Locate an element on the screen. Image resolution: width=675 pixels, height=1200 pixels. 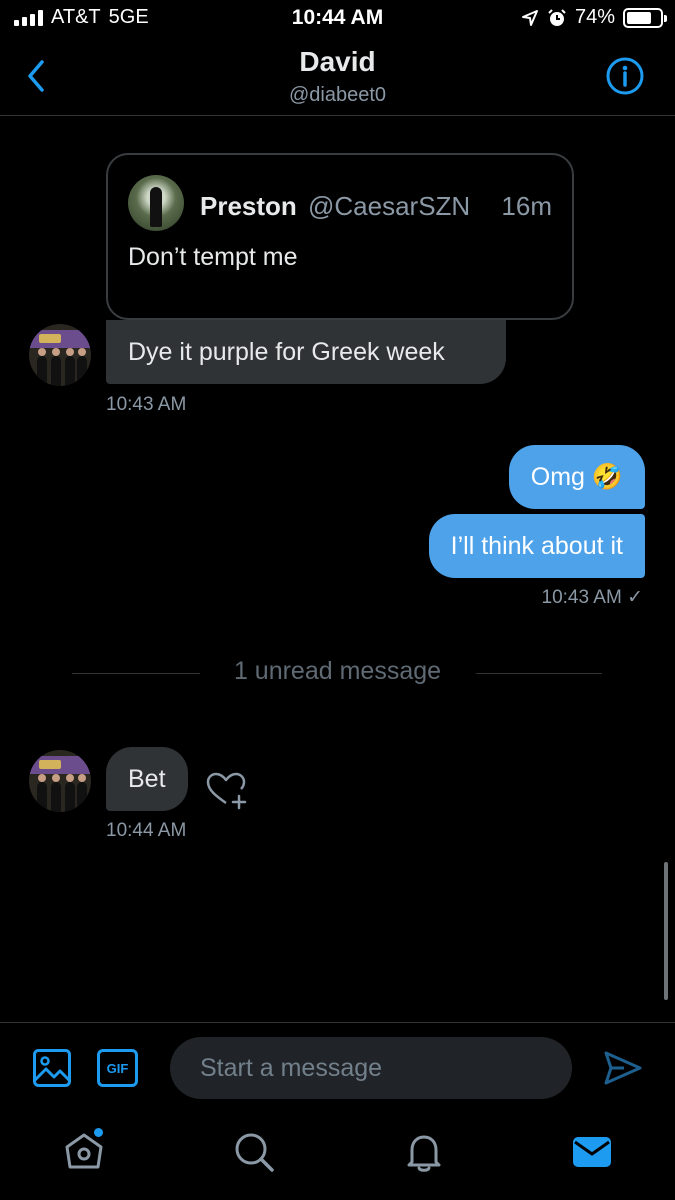
message-bubble-incoming: Bet is located at coordinates (147, 779).